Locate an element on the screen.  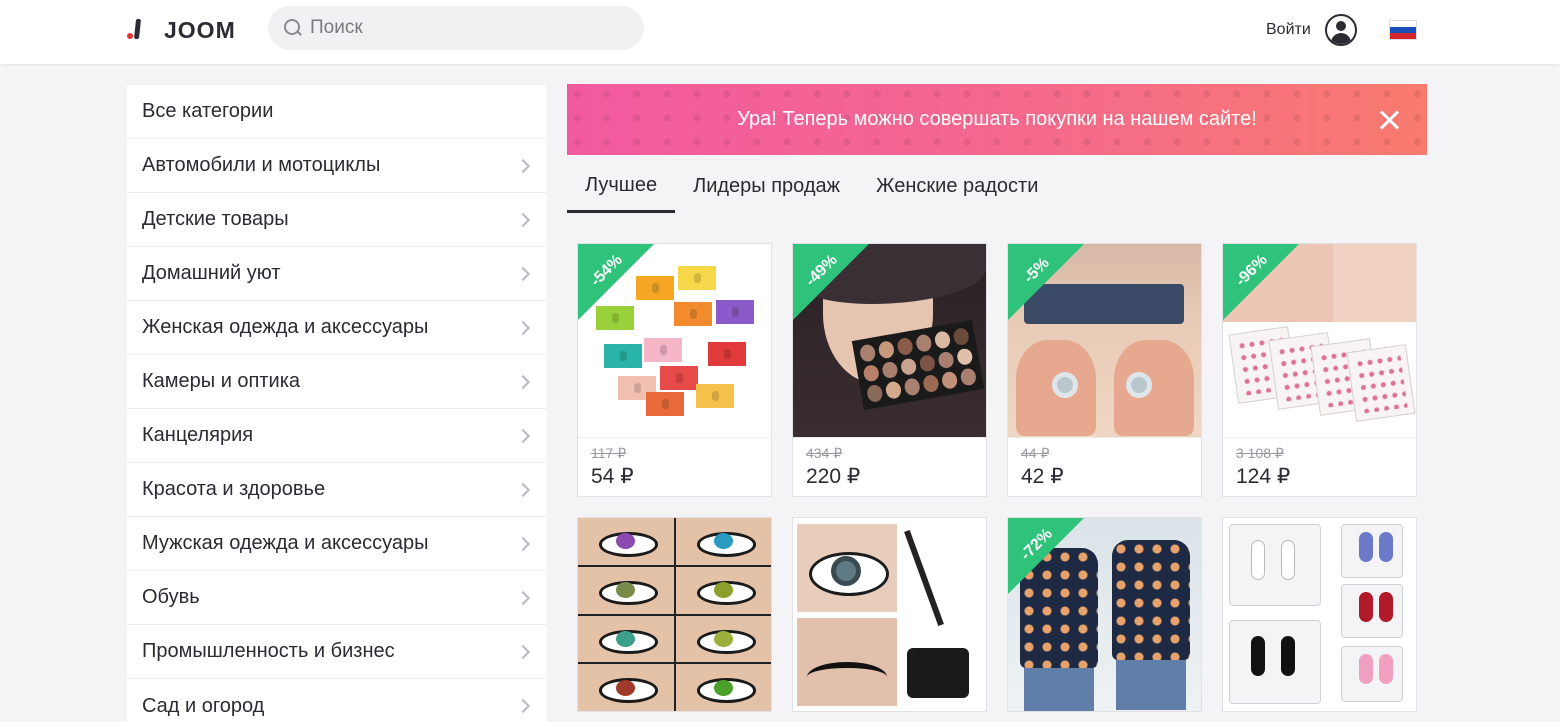
product-image-toe-rings: -5% is located at coordinates (1104, 340).